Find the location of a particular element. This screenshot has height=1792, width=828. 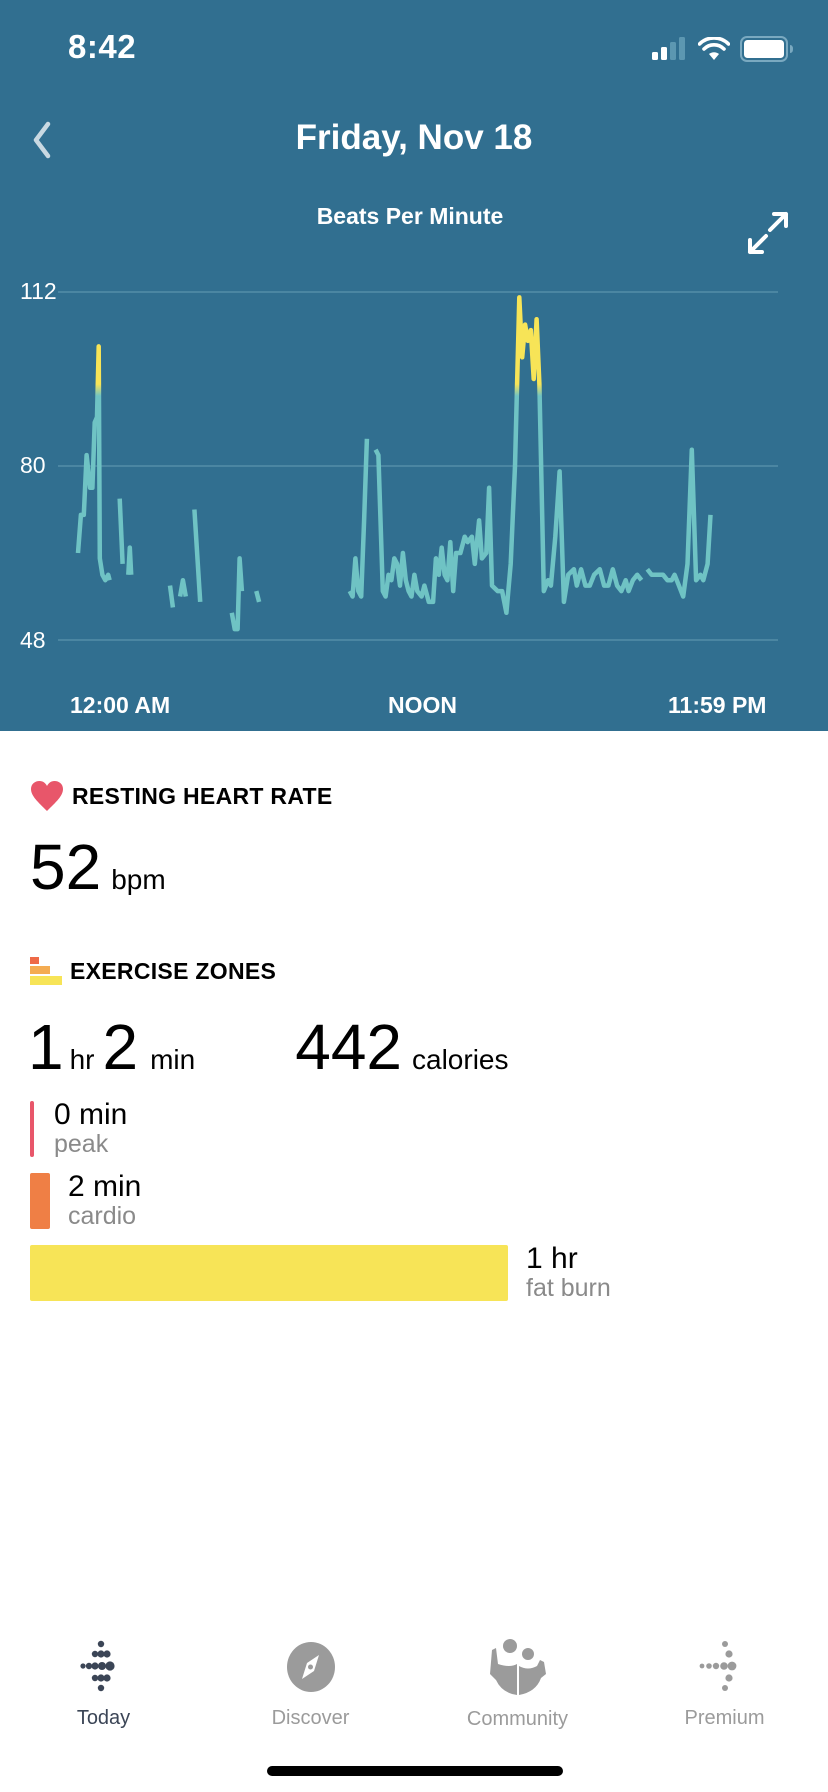

zone-name: fat burn is located at coordinates (568, 1288).